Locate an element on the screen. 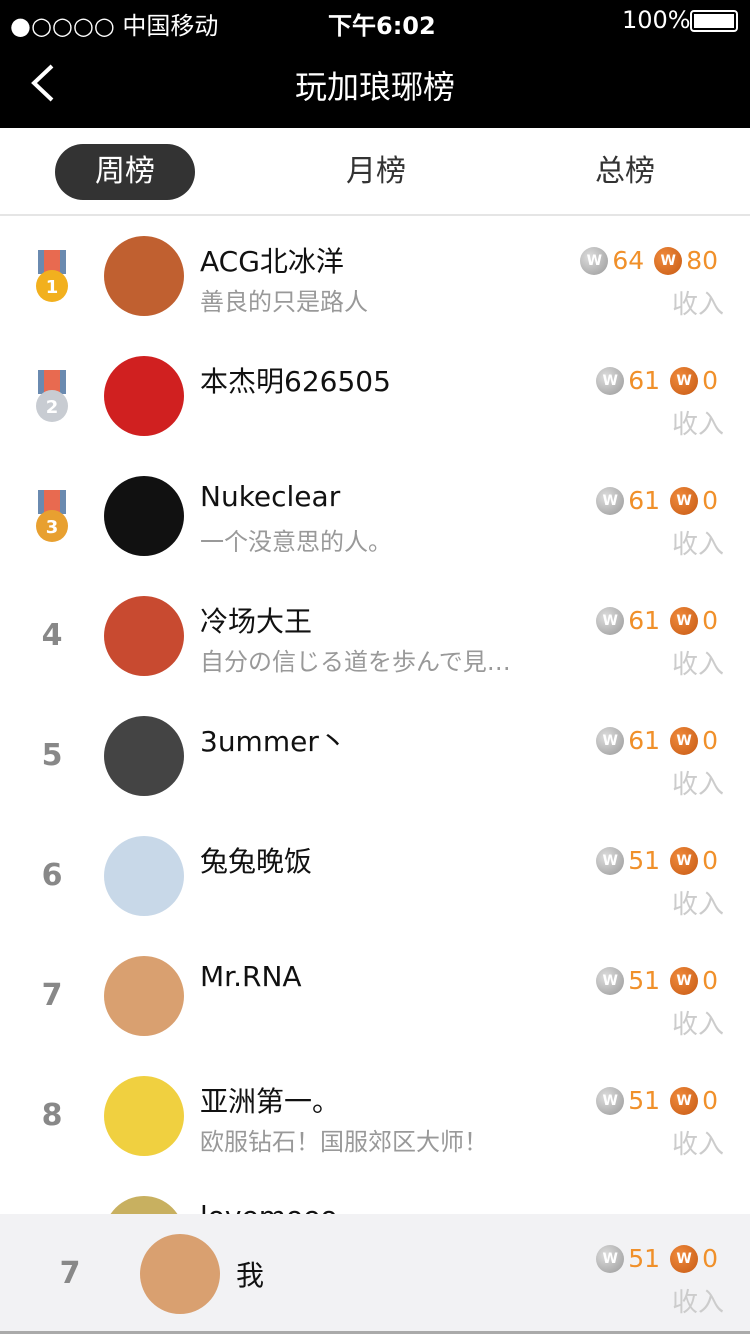  user-name: 3ummer丶 is located at coordinates (273, 741).